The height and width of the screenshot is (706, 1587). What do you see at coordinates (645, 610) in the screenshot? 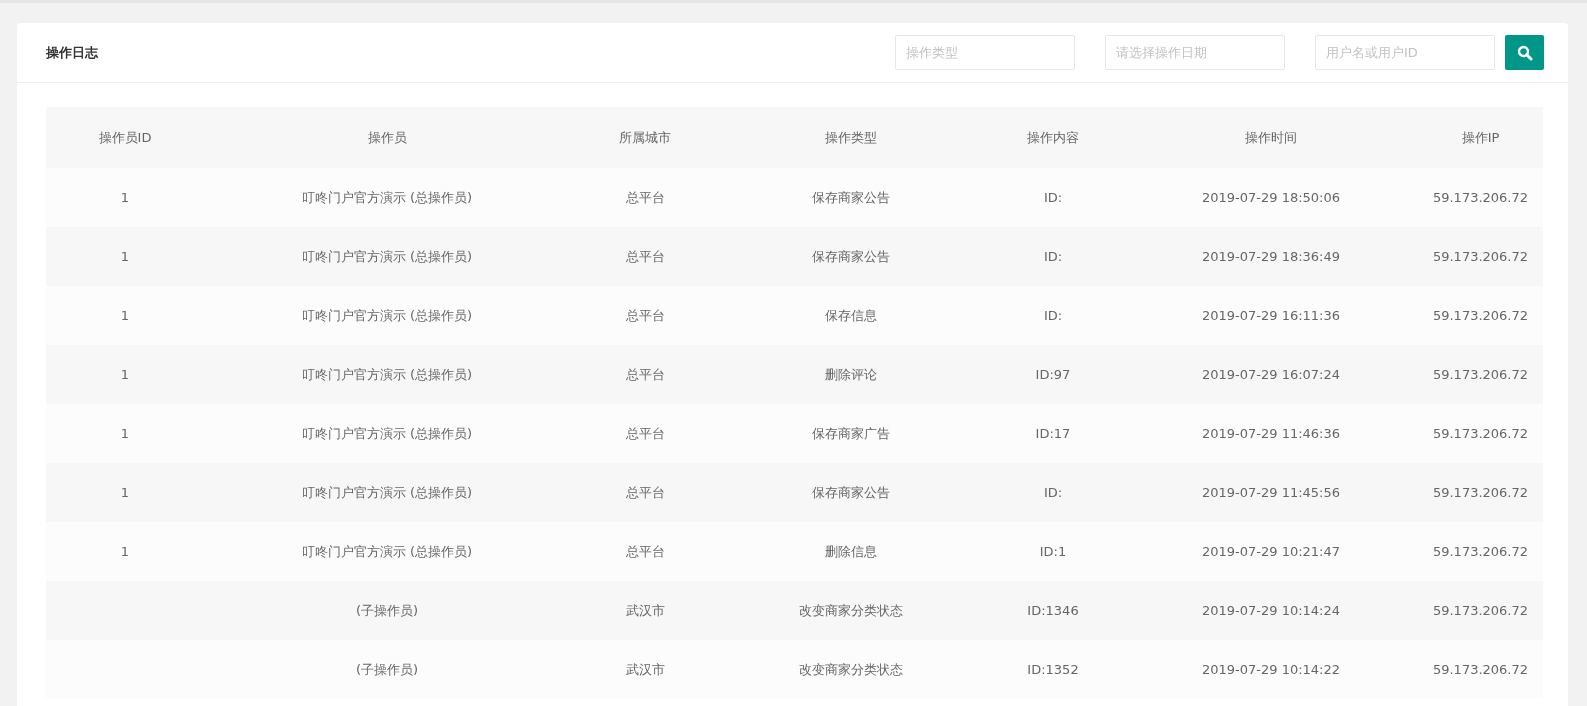
I see `table-cell: 武汉市` at bounding box center [645, 610].